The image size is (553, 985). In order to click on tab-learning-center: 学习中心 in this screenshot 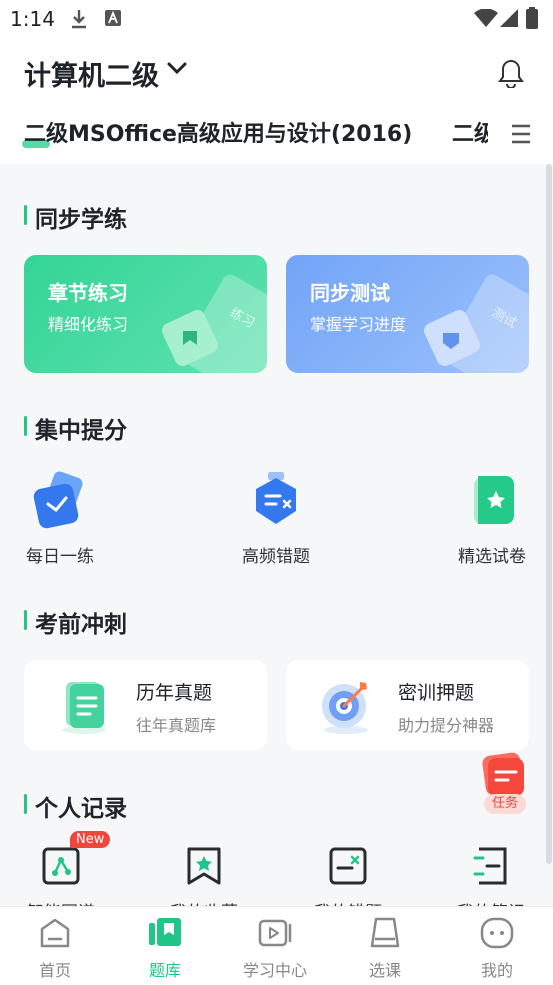, I will do `click(275, 948)`.